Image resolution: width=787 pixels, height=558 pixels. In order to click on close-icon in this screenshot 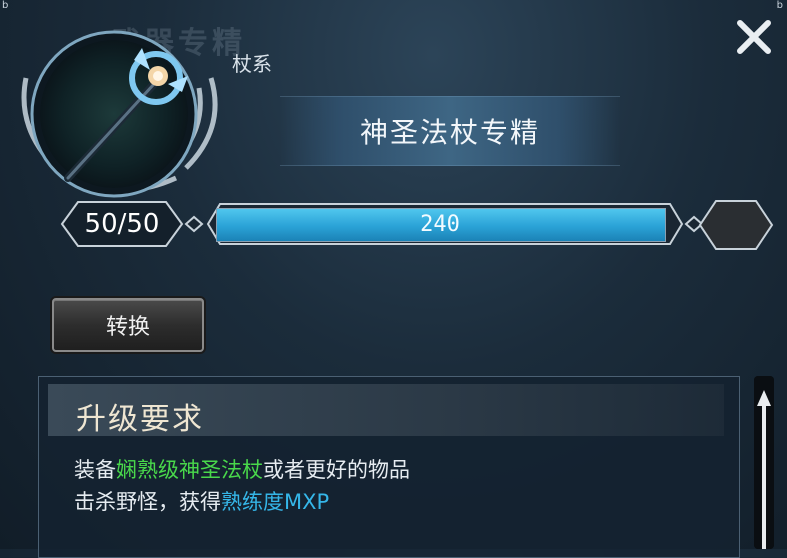, I will do `click(754, 37)`.